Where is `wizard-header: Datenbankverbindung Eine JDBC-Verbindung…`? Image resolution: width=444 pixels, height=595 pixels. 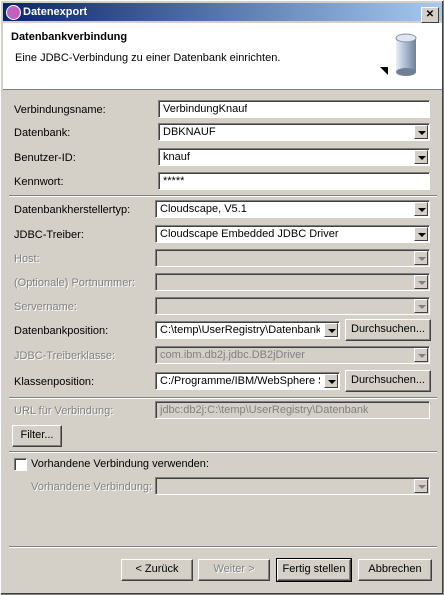
wizard-header: Datenbankverbindung Eine JDBC-Verbindung… is located at coordinates (222, 56).